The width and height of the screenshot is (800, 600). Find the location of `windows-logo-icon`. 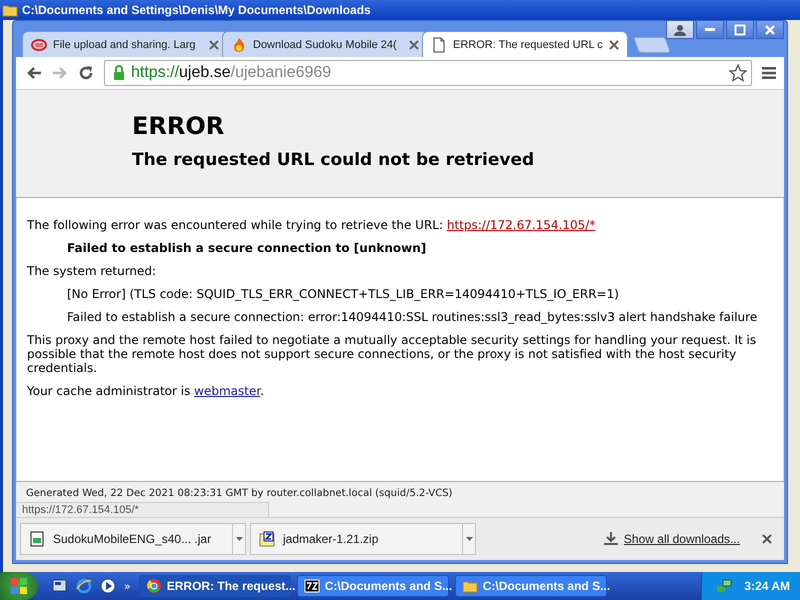

windows-logo-icon is located at coordinates (19, 586).